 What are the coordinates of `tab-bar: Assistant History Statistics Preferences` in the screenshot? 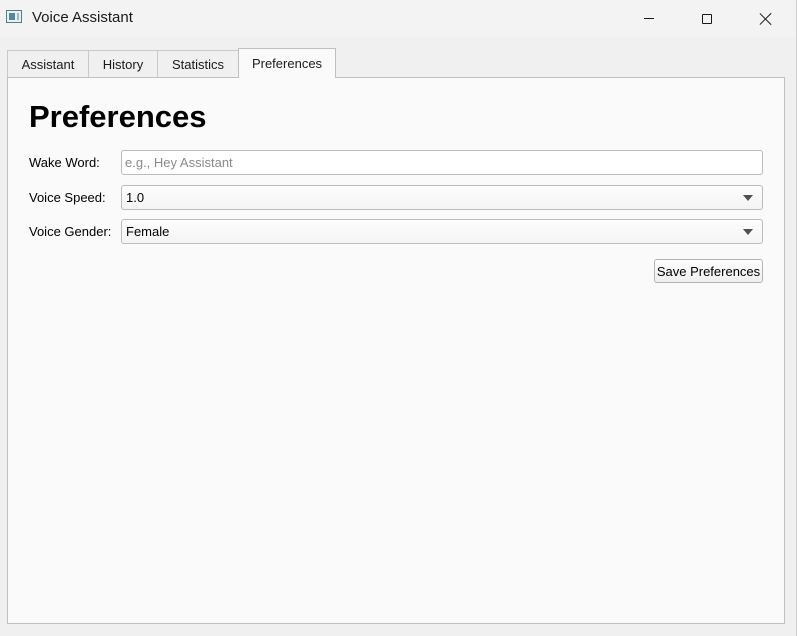 It's located at (397, 63).